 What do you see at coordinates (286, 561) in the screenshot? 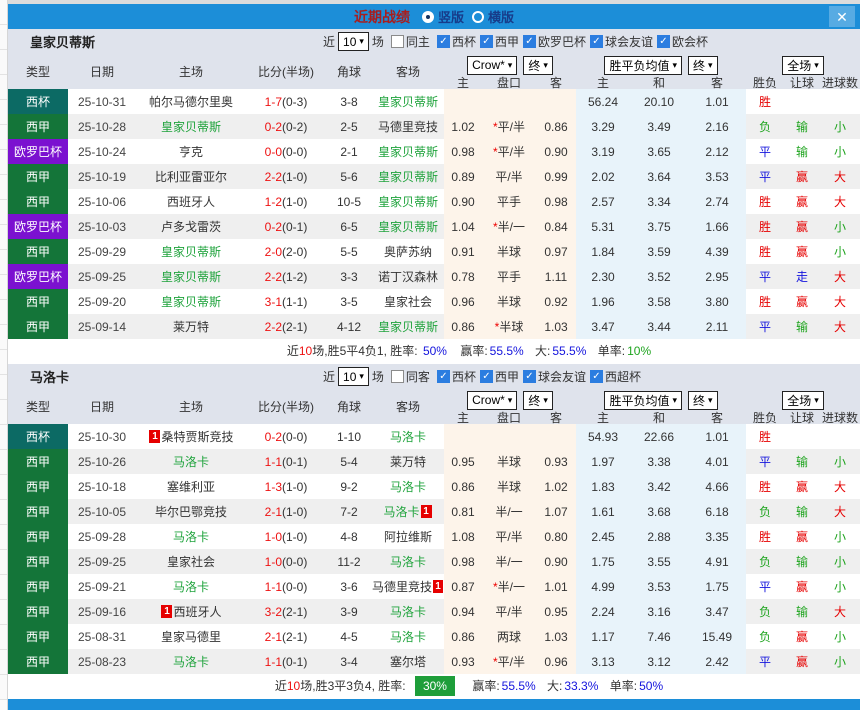
I see `score: 1-0 (0-0)` at bounding box center [286, 561].